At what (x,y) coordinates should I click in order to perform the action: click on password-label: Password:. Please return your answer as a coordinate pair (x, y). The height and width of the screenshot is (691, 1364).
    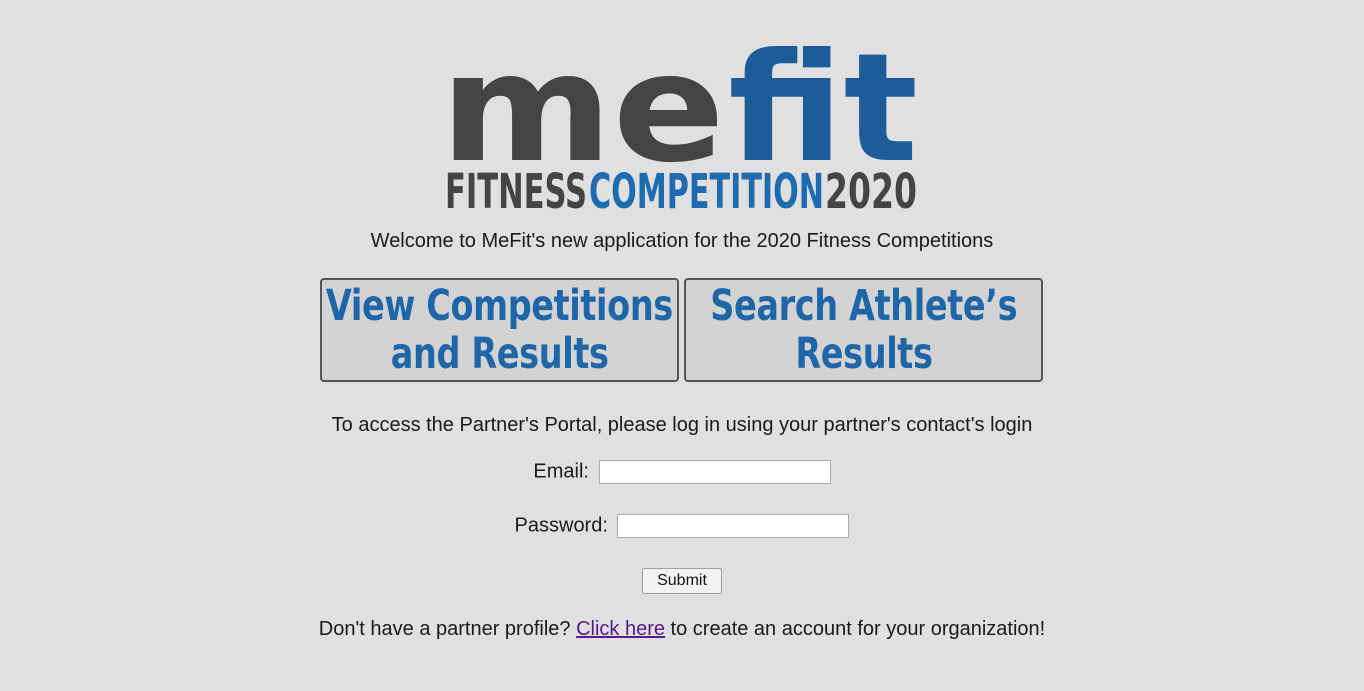
    Looking at the image, I should click on (561, 525).